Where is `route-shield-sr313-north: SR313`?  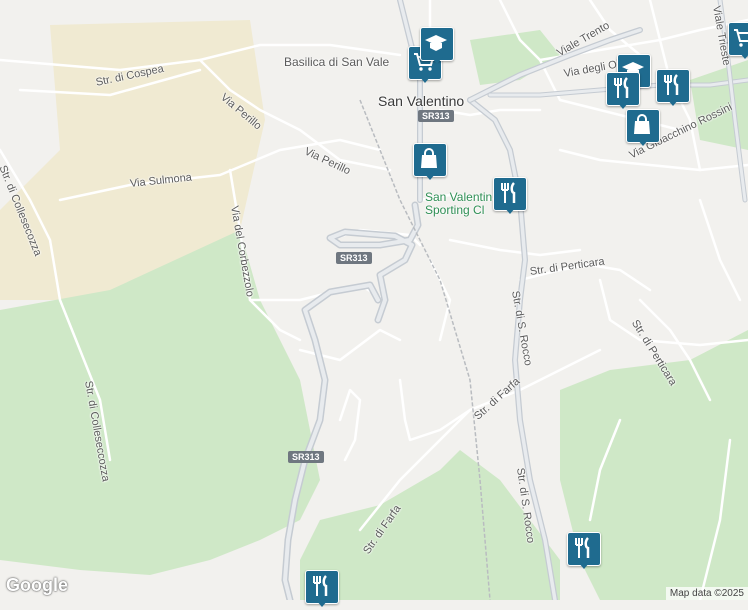 route-shield-sr313-north: SR313 is located at coordinates (436, 116).